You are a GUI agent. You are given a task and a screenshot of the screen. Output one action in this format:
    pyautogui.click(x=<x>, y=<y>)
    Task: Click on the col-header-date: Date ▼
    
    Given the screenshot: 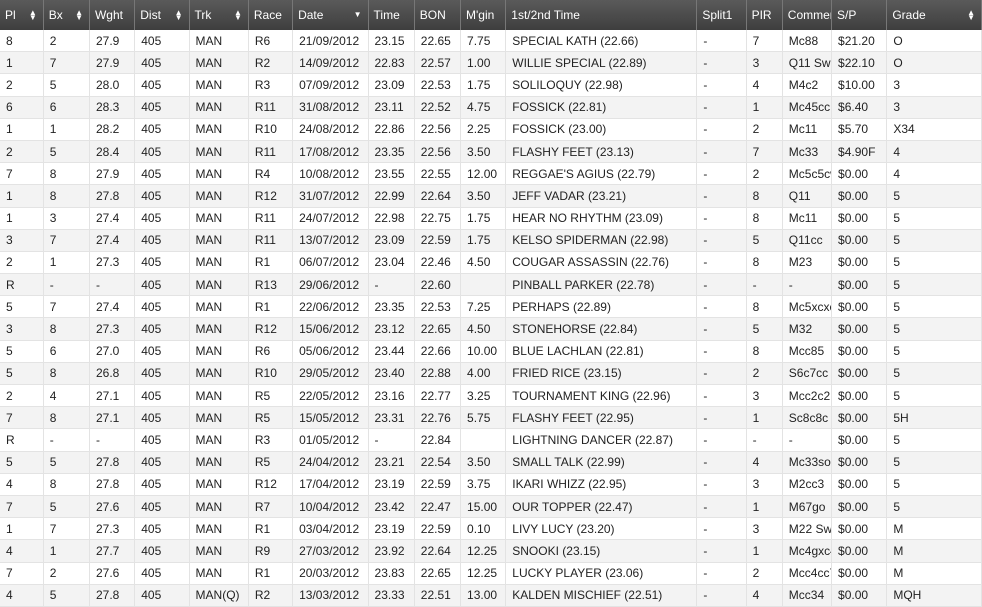 What is the action you would take?
    pyautogui.click(x=330, y=15)
    